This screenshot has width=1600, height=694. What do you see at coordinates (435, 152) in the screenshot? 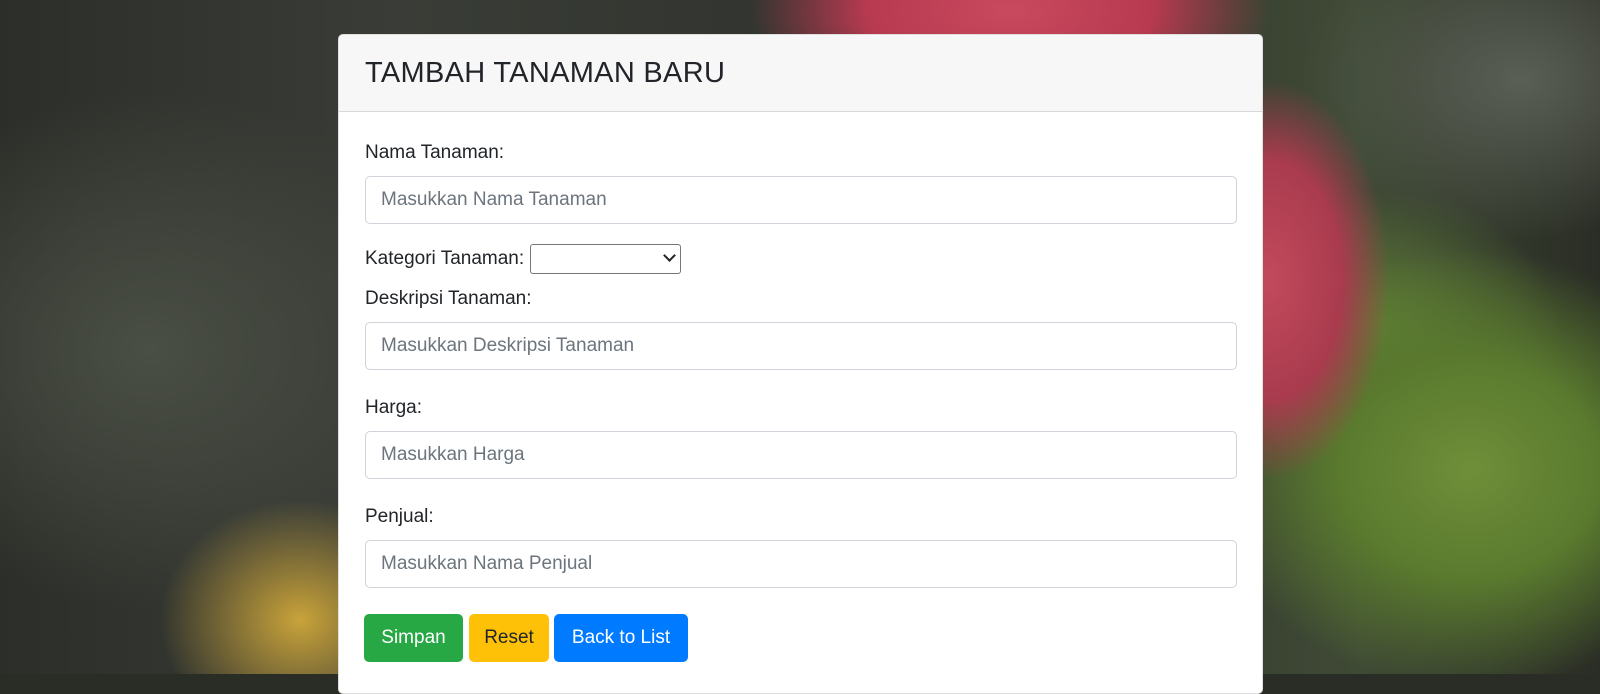
I see `nama-tanaman-label: Nama Tanaman:` at bounding box center [435, 152].